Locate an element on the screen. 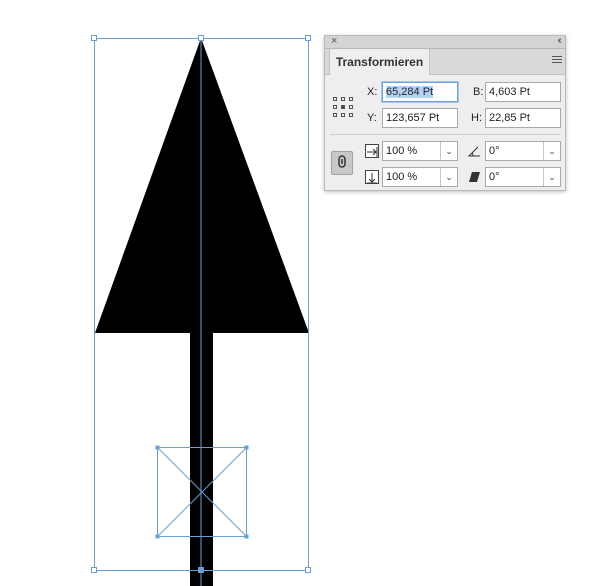 The image size is (609, 586). handle-top-right is located at coordinates (308, 38).